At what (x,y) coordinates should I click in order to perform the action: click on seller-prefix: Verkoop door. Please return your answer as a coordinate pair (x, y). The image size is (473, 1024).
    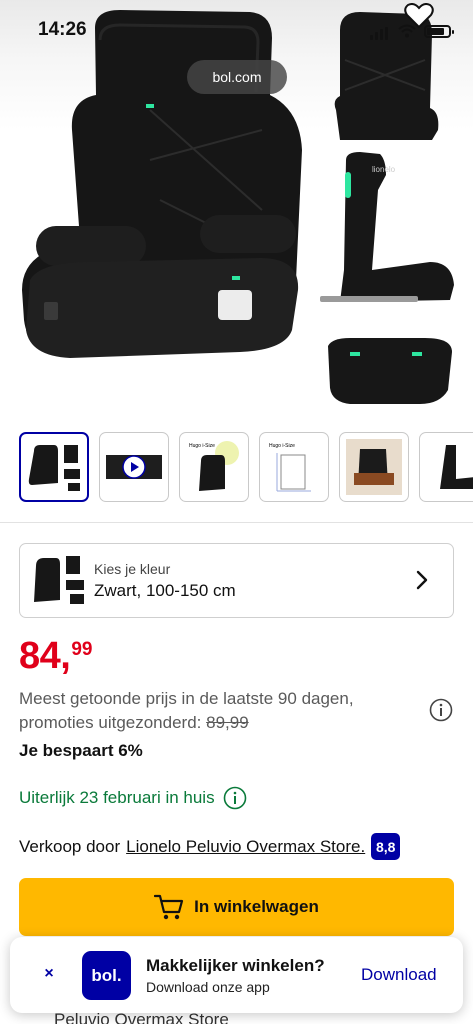
    Looking at the image, I should click on (70, 846).